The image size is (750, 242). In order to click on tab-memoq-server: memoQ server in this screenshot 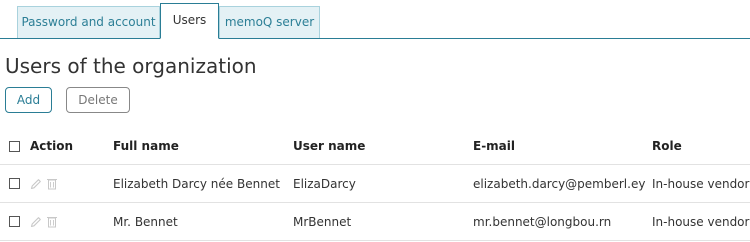, I will do `click(269, 22)`.